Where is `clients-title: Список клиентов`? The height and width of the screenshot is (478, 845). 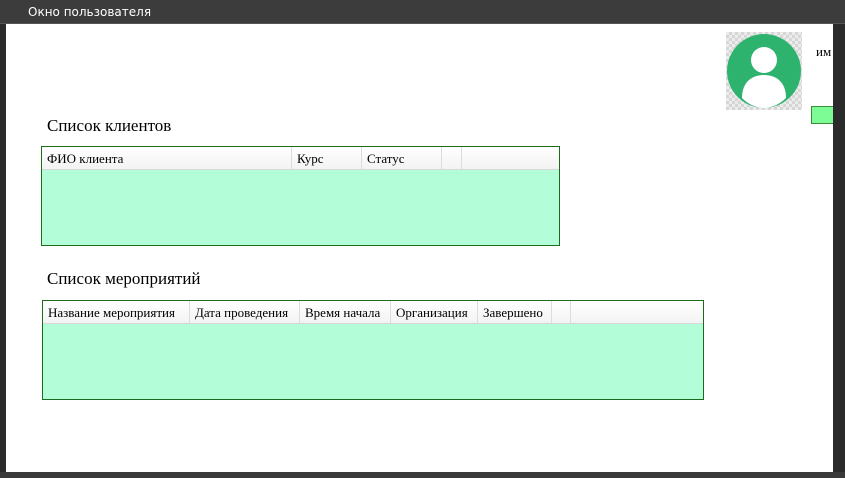 clients-title: Список клиентов is located at coordinates (109, 125).